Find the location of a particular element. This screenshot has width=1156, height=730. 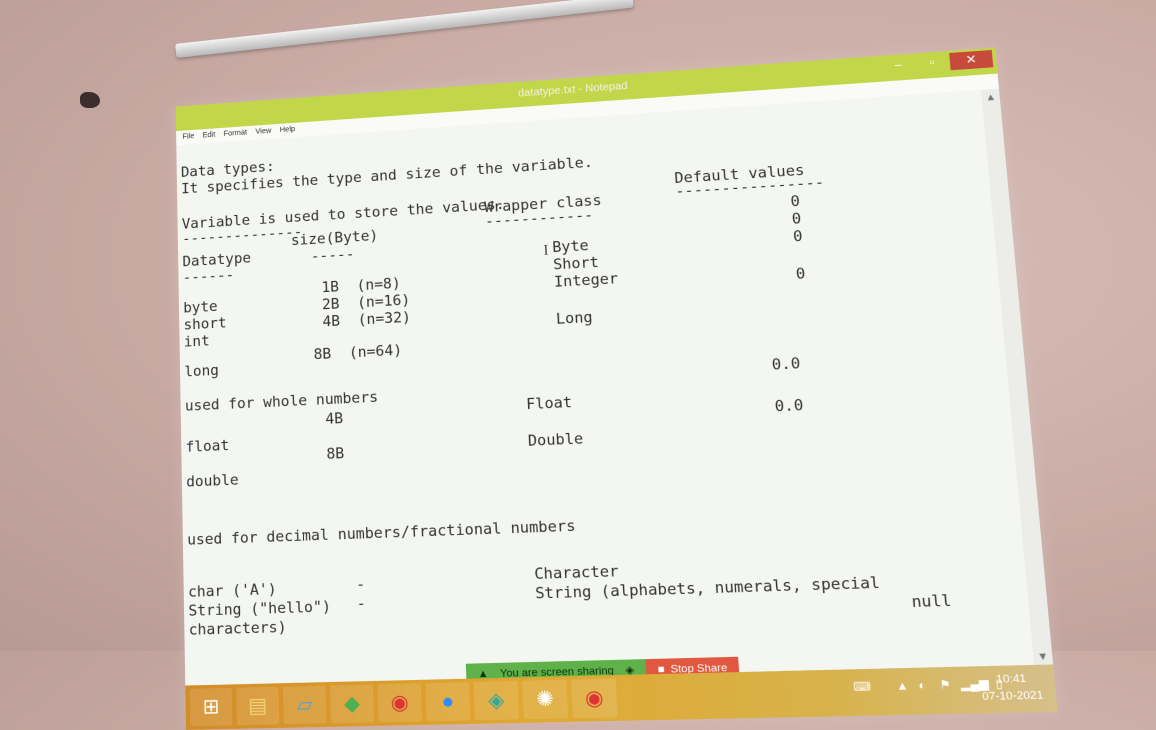

clock-date: 07-10-2021 is located at coordinates (1012, 696).